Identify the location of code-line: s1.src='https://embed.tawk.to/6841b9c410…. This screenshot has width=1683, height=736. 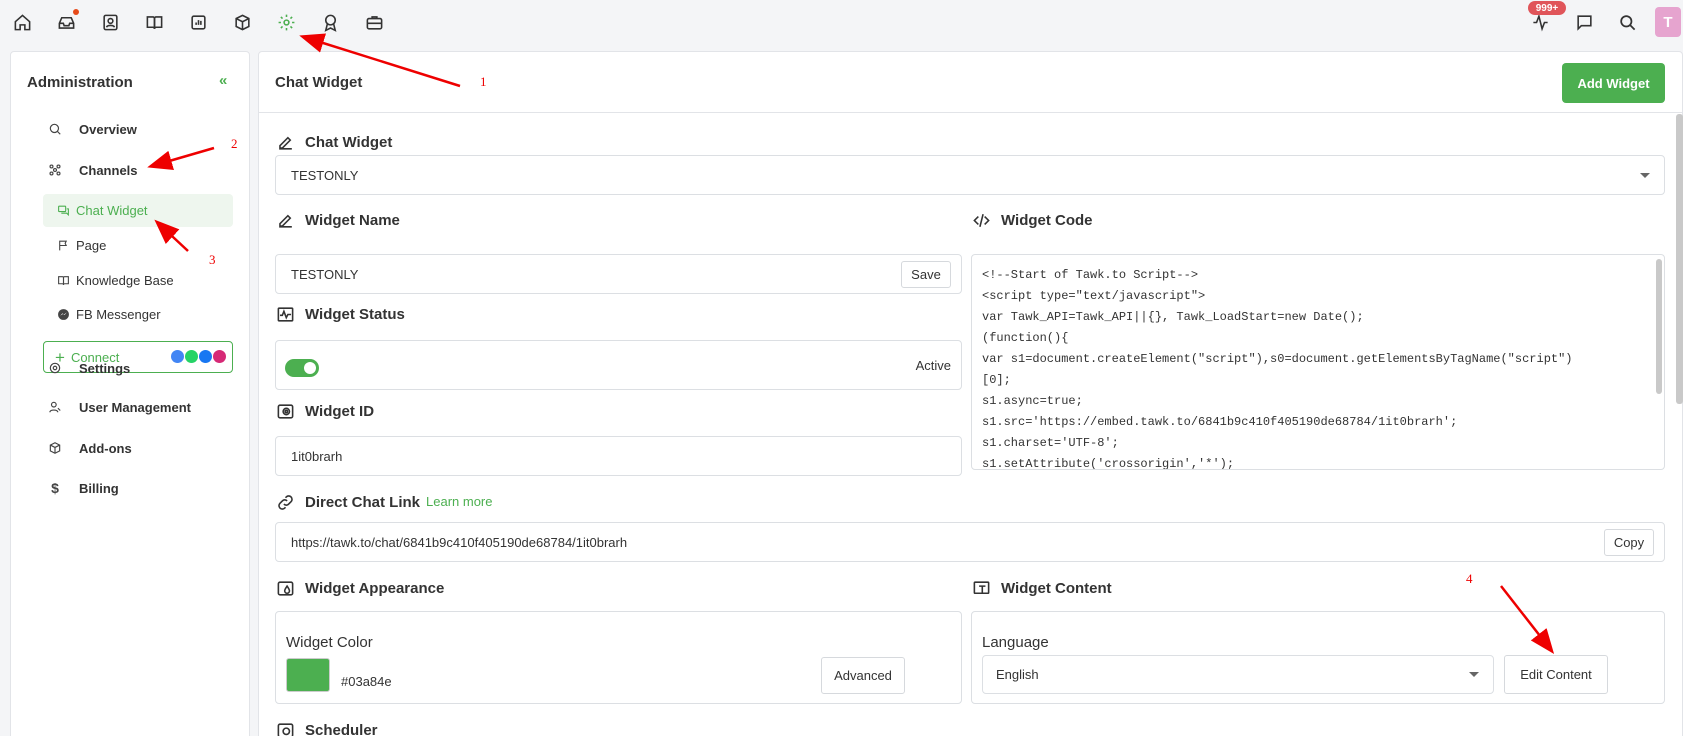
(1220, 422).